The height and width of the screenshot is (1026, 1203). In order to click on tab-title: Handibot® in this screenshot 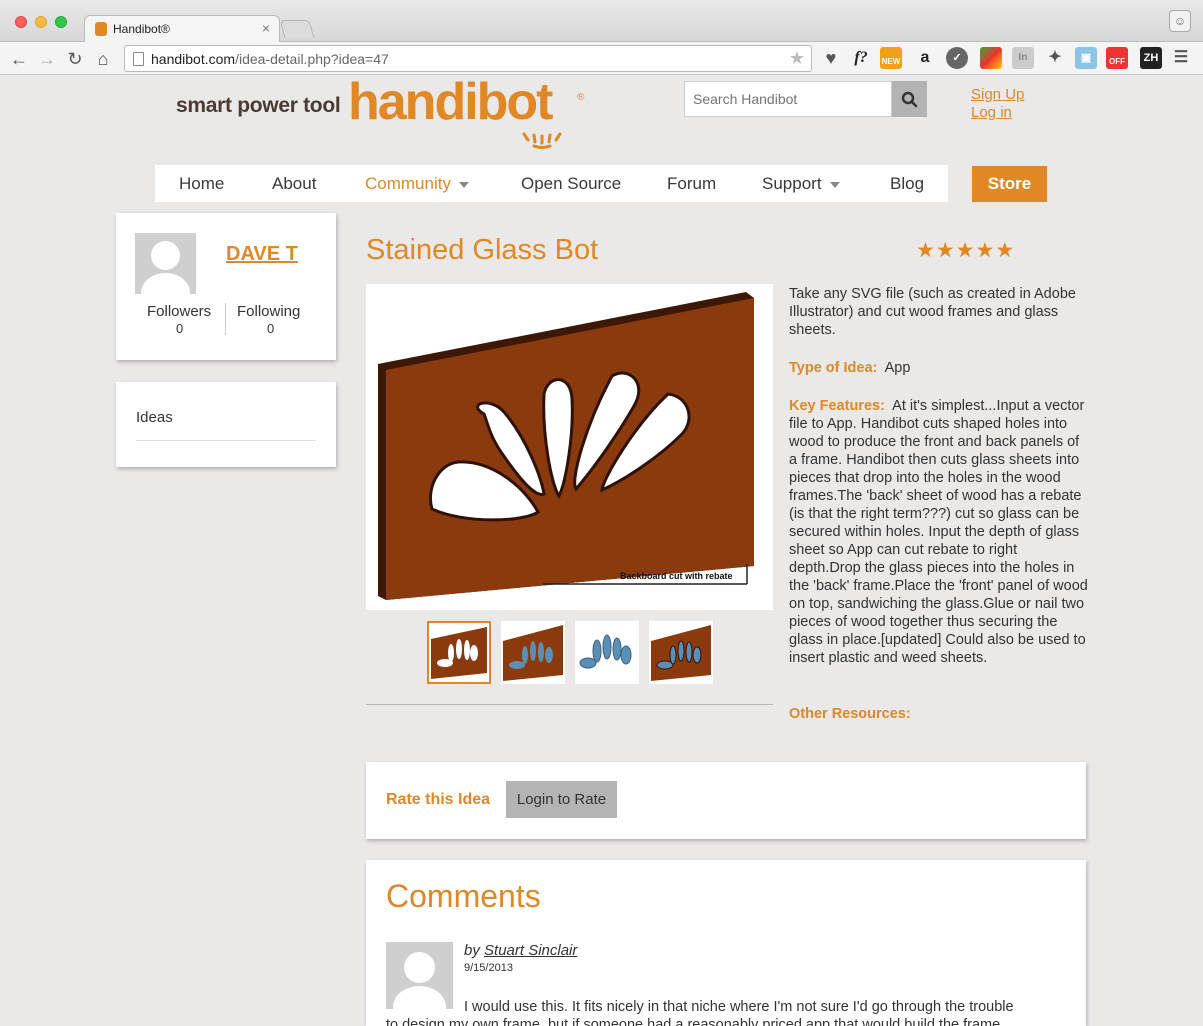, I will do `click(141, 29)`.